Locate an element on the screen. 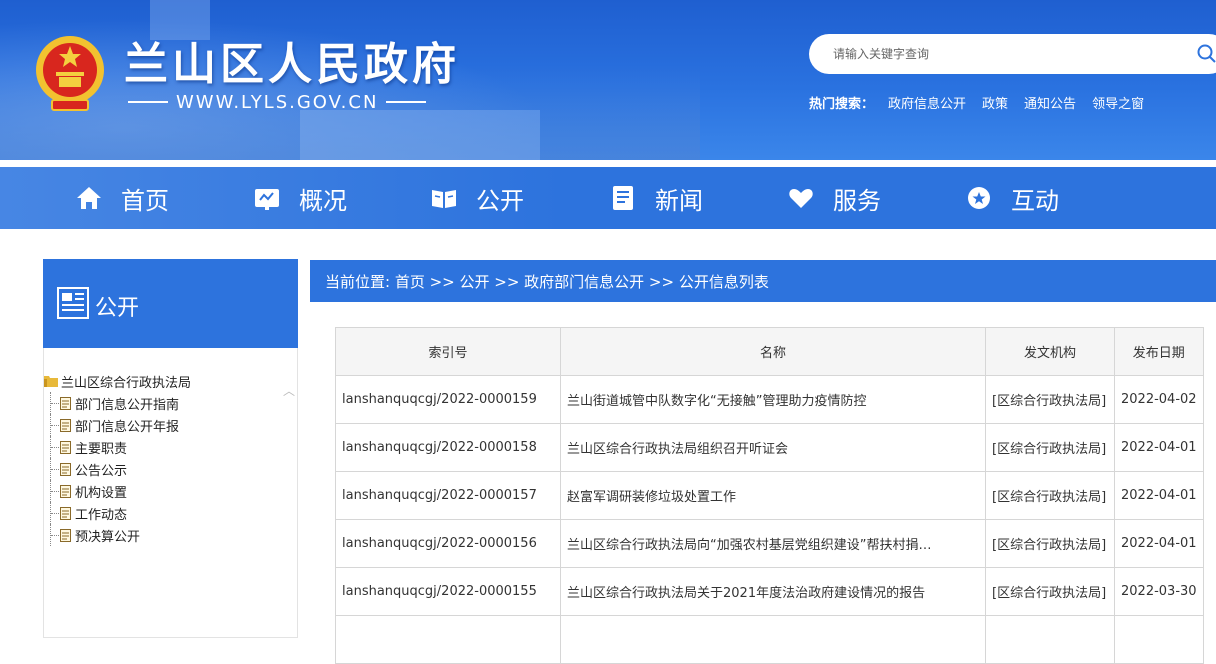 The width and height of the screenshot is (1216, 664). nav-overview: 概况 is located at coordinates (300, 198).